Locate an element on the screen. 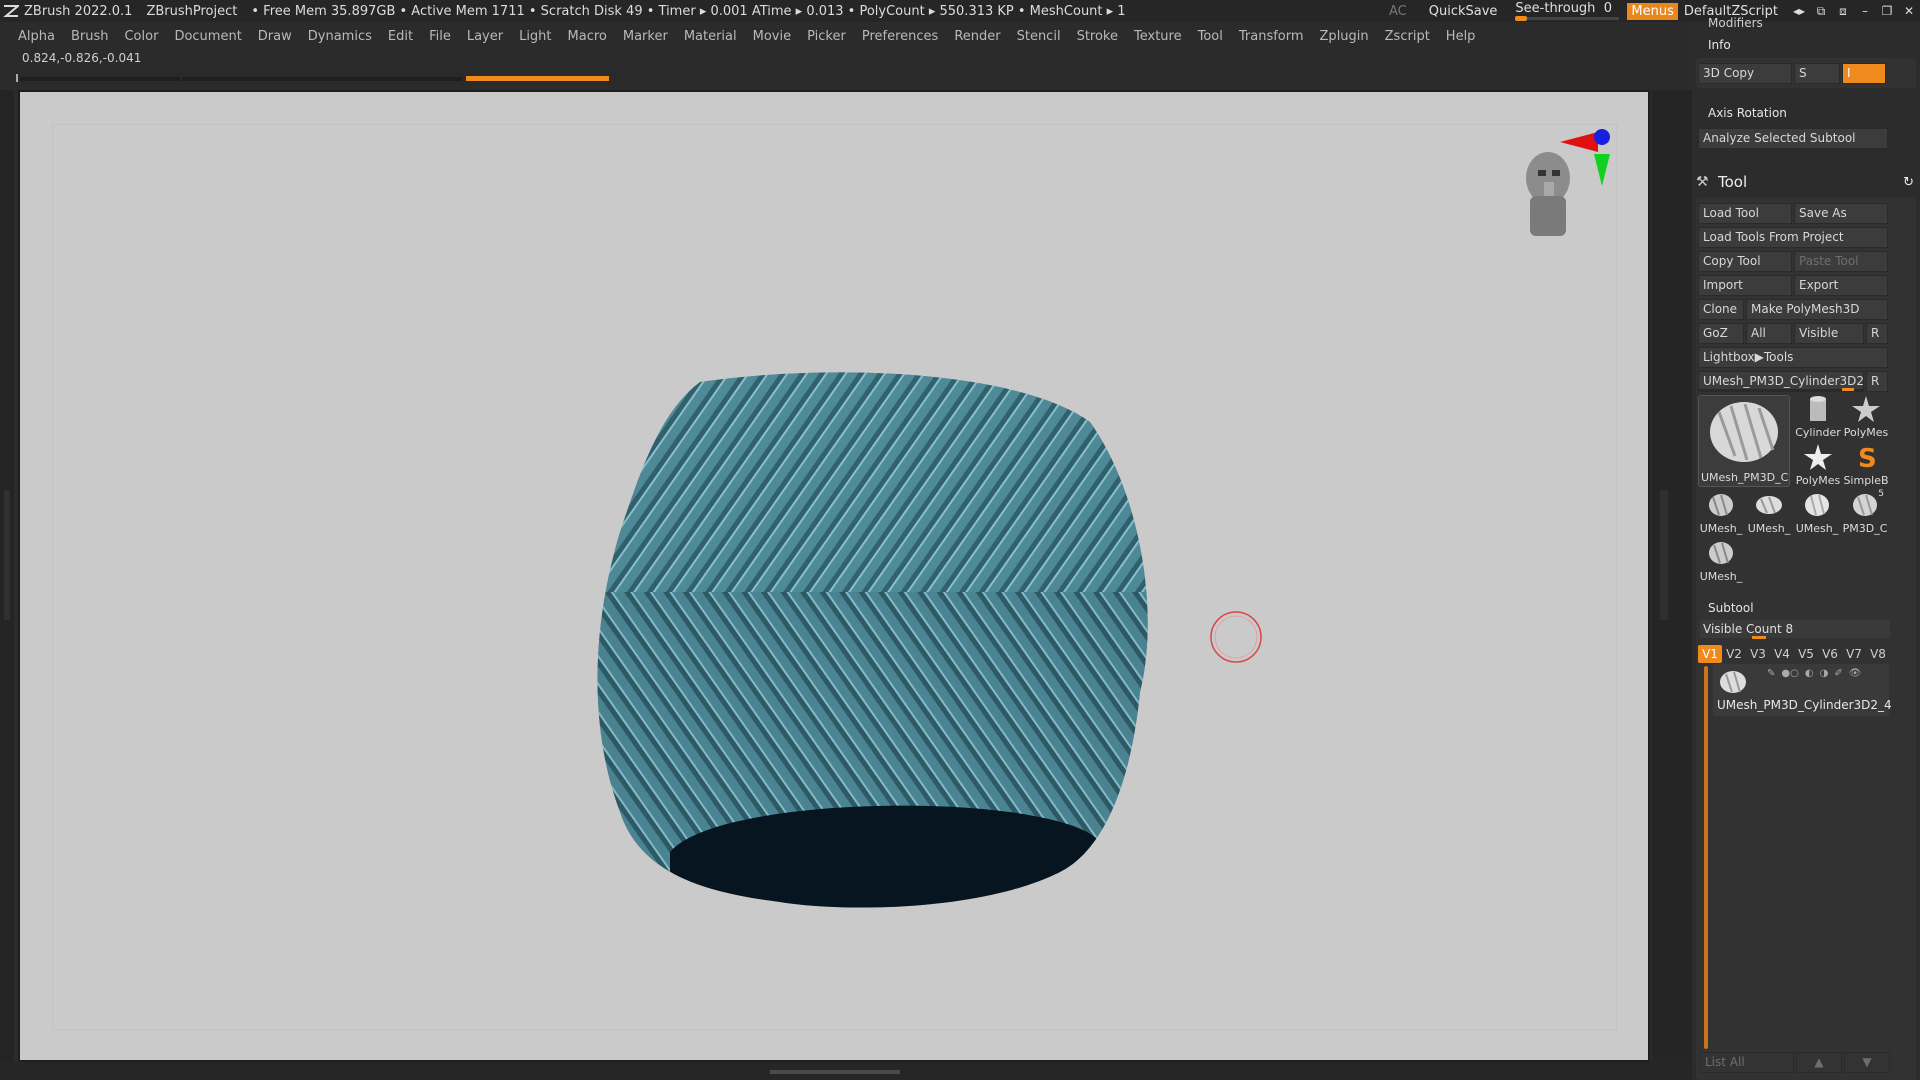 This screenshot has width=1920, height=1080. right-tray-handle is located at coordinates (1664, 555).